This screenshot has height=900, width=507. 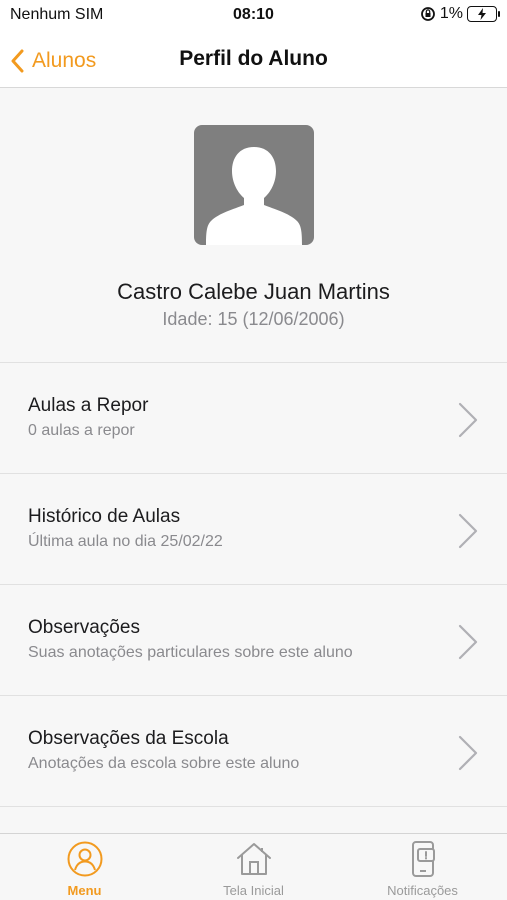 What do you see at coordinates (104, 516) in the screenshot?
I see `menu-item-title: Histórico de Aulas` at bounding box center [104, 516].